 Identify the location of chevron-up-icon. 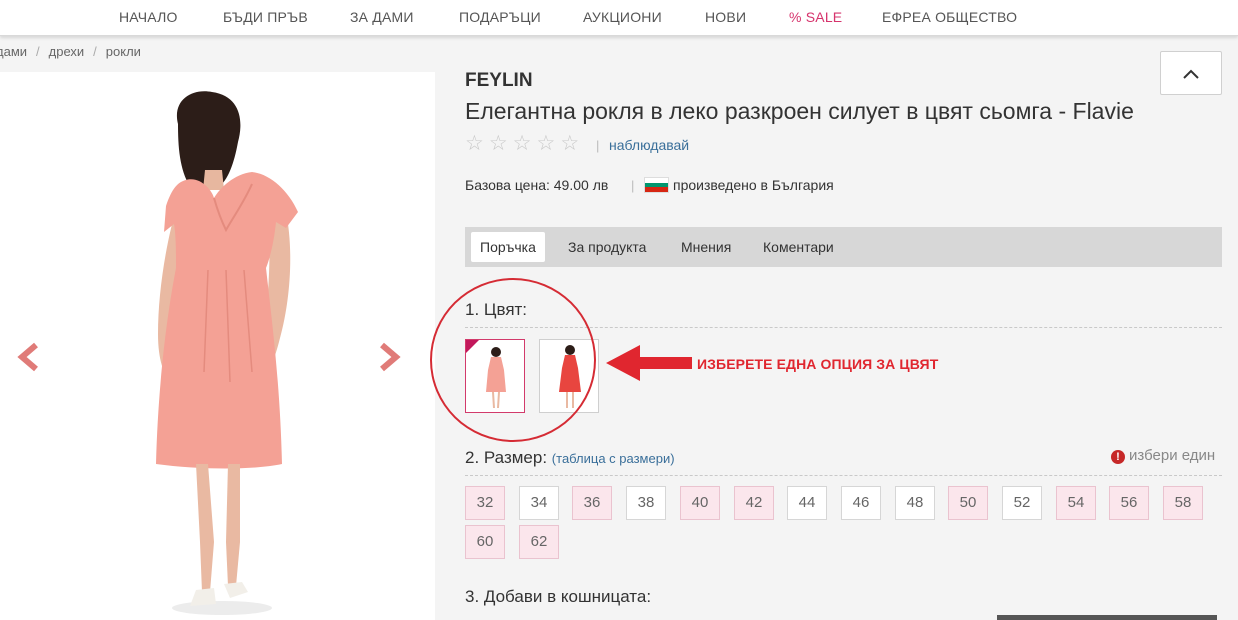
(1191, 74).